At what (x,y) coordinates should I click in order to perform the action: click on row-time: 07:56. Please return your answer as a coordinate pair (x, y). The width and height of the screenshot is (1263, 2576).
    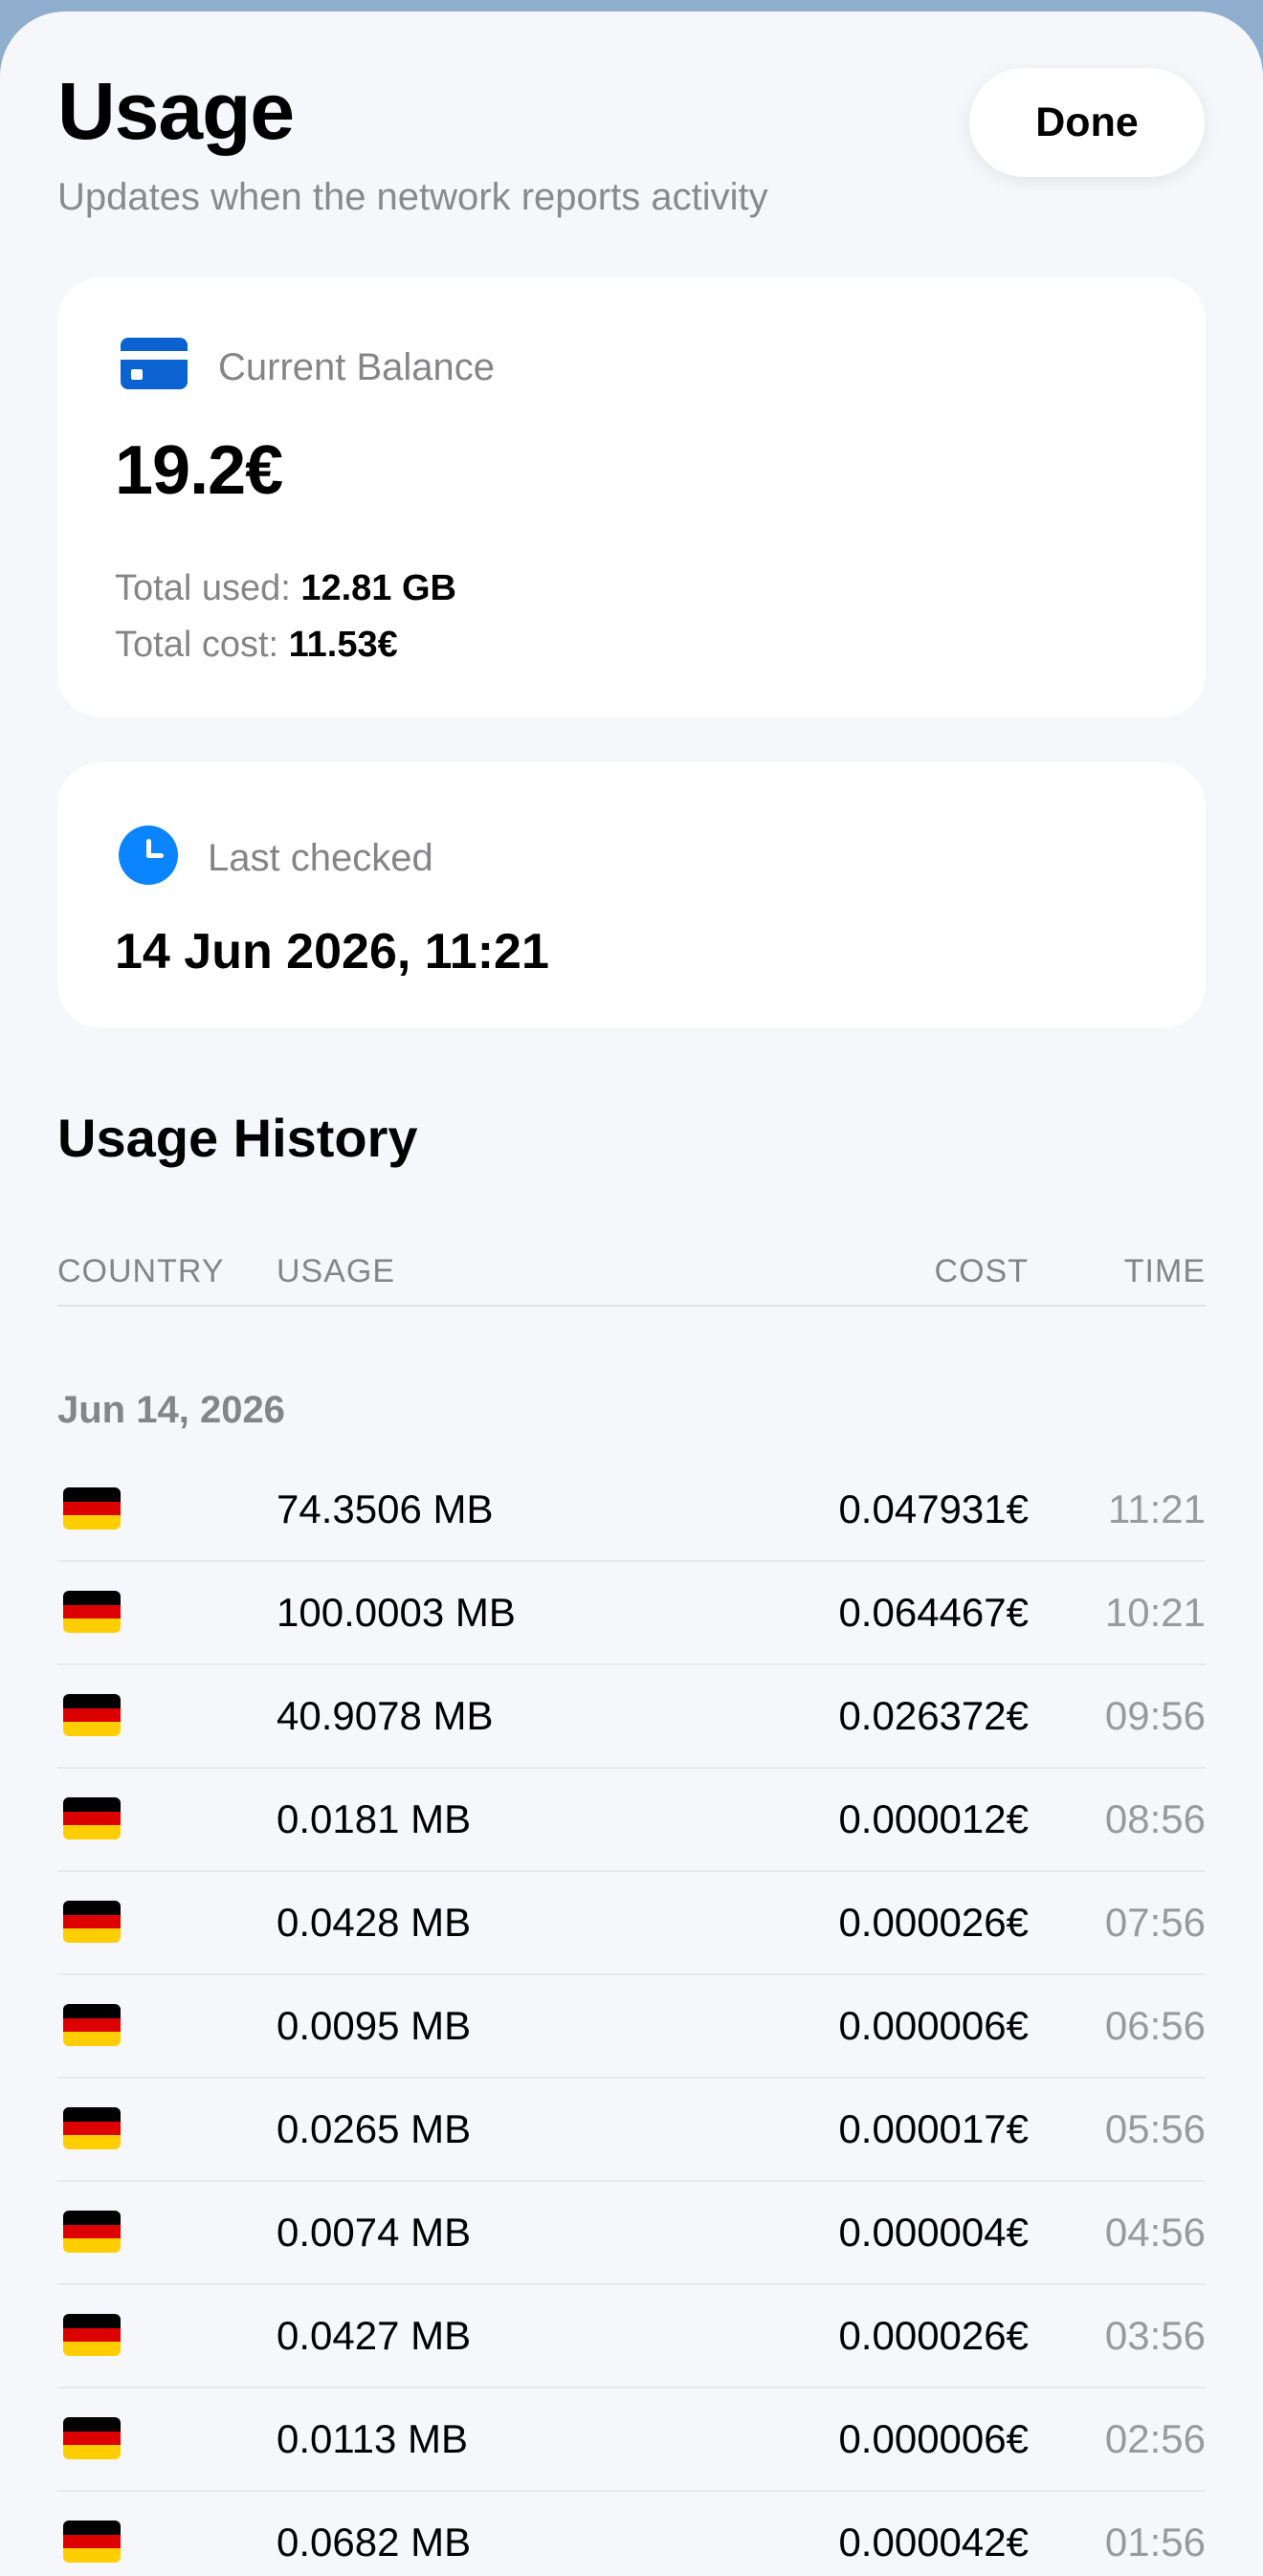
    Looking at the image, I should click on (1155, 1923).